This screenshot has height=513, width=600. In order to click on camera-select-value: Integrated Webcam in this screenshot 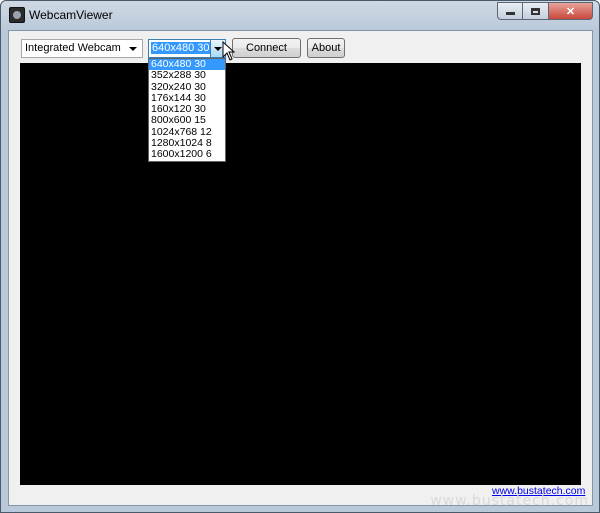, I will do `click(73, 48)`.